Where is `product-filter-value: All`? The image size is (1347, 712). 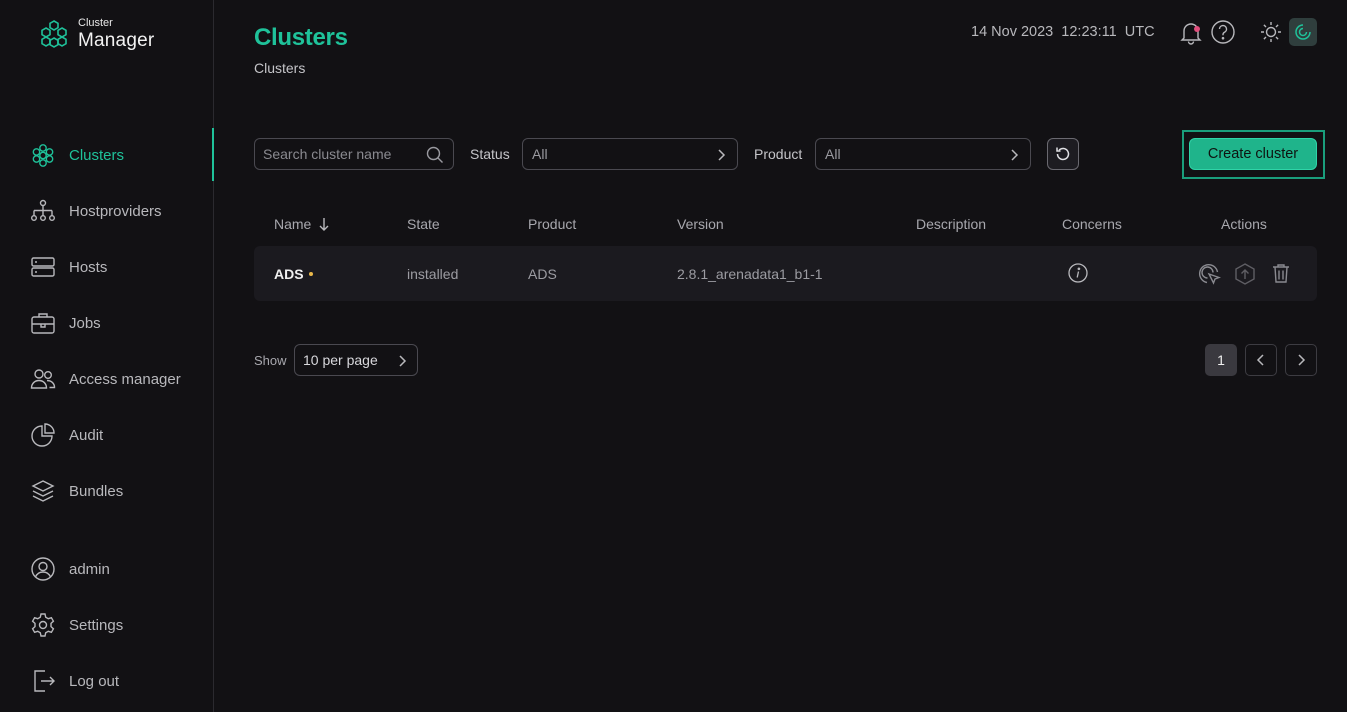
product-filter-value: All is located at coordinates (833, 154).